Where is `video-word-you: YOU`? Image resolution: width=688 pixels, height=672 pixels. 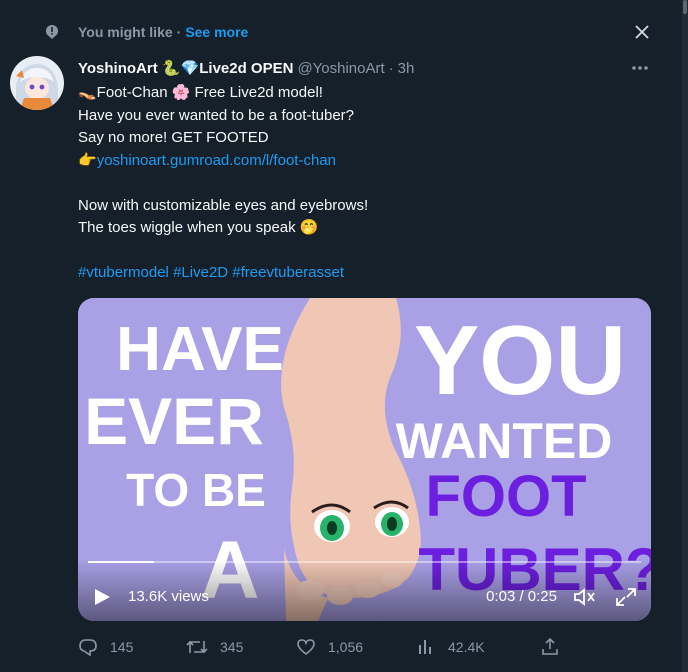 video-word-you: YOU is located at coordinates (520, 360).